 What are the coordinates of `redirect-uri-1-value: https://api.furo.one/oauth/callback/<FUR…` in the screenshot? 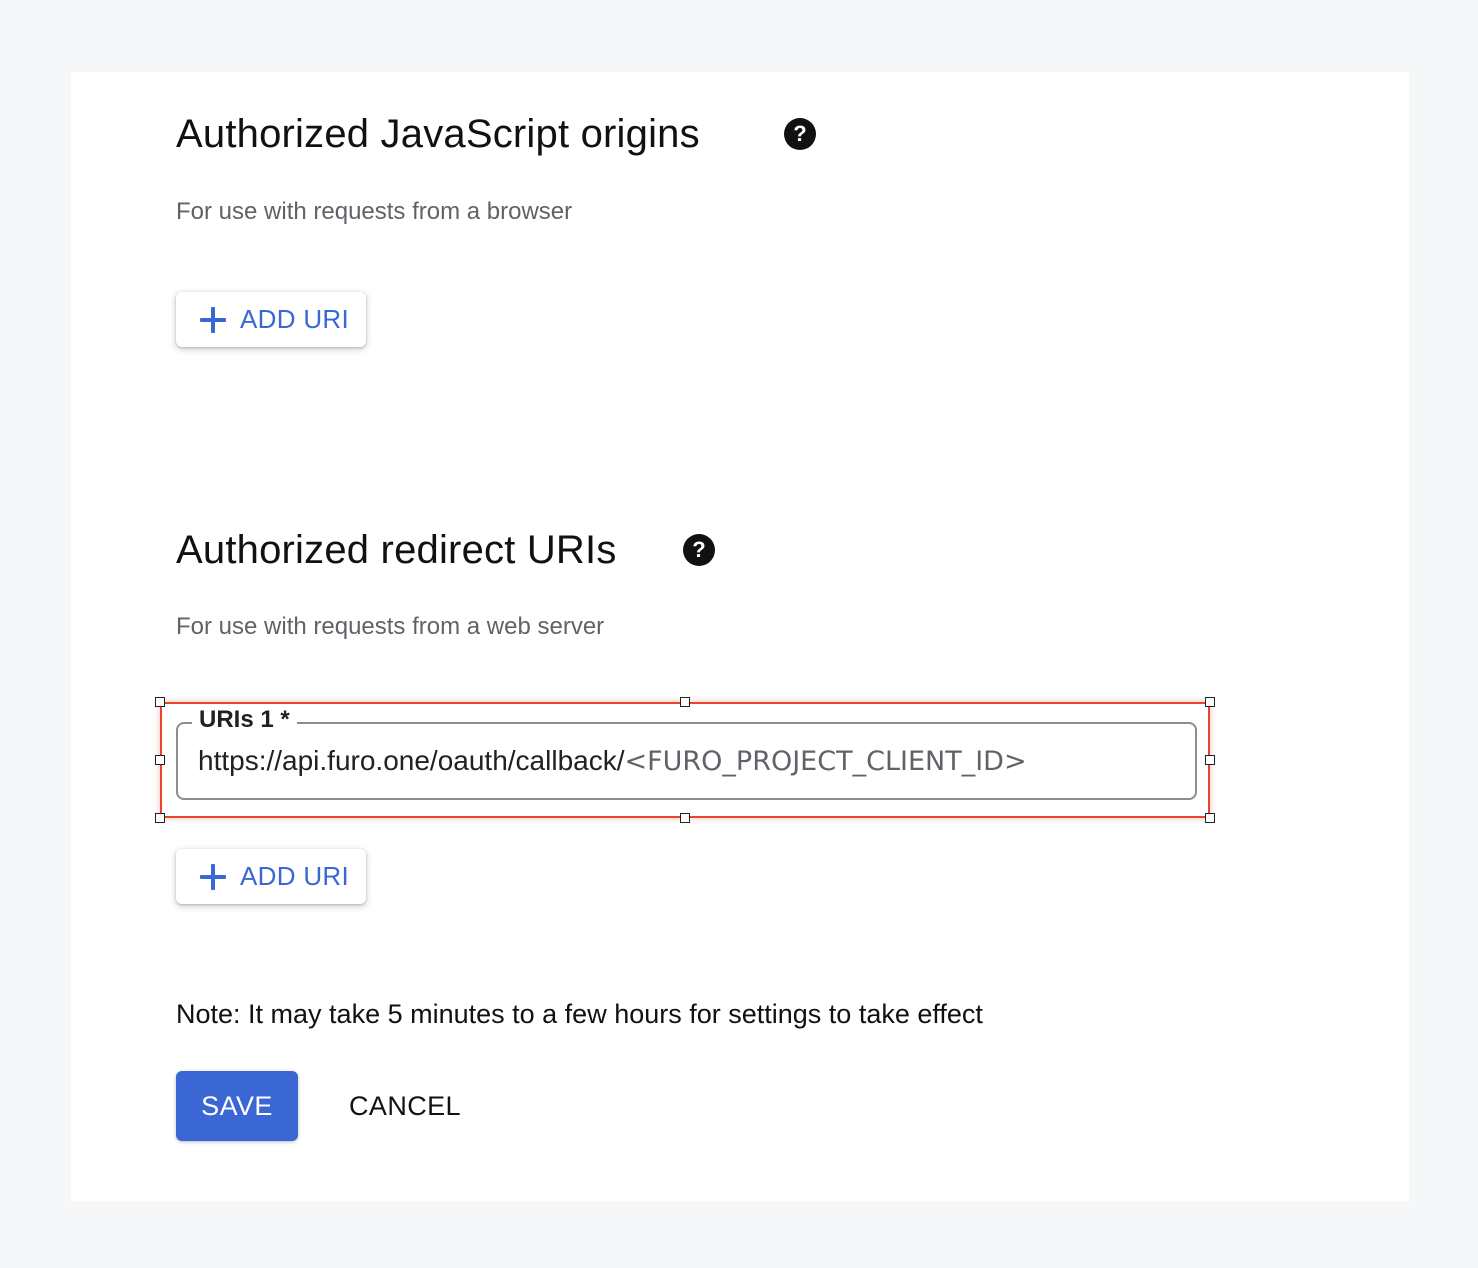 It's located at (612, 761).